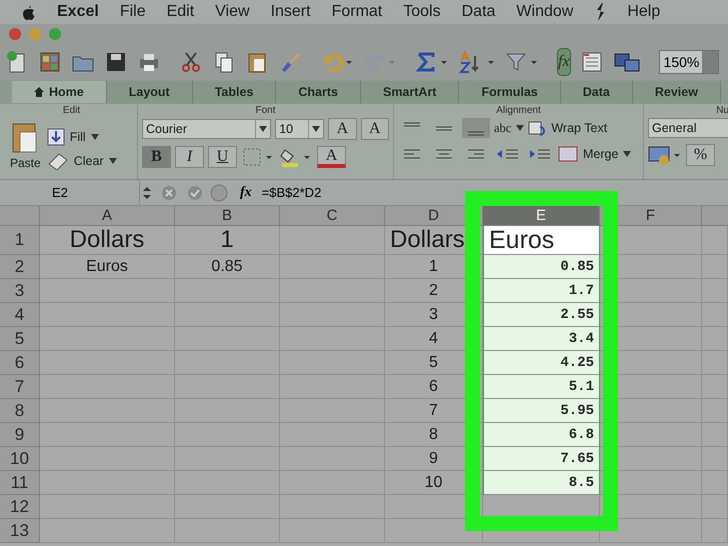  Describe the element at coordinates (357, 12) in the screenshot. I see `menu-item: Format` at that location.